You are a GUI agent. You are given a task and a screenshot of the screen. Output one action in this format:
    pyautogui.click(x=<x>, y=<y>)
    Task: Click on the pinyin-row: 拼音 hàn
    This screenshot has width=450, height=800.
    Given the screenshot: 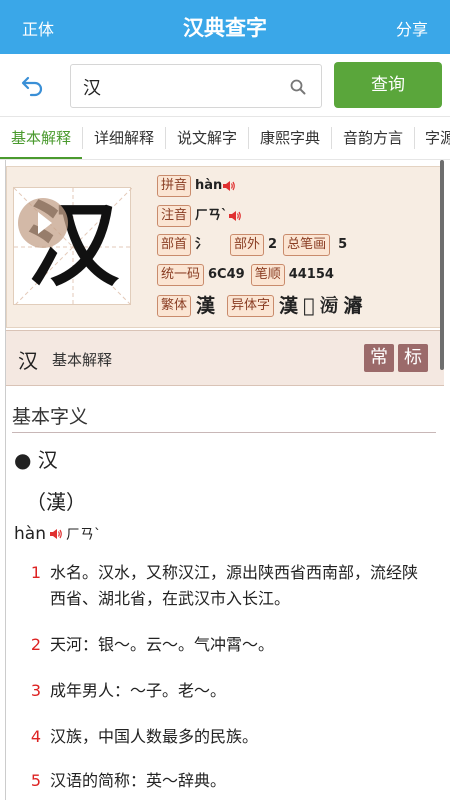 What is the action you would take?
    pyautogui.click(x=196, y=187)
    